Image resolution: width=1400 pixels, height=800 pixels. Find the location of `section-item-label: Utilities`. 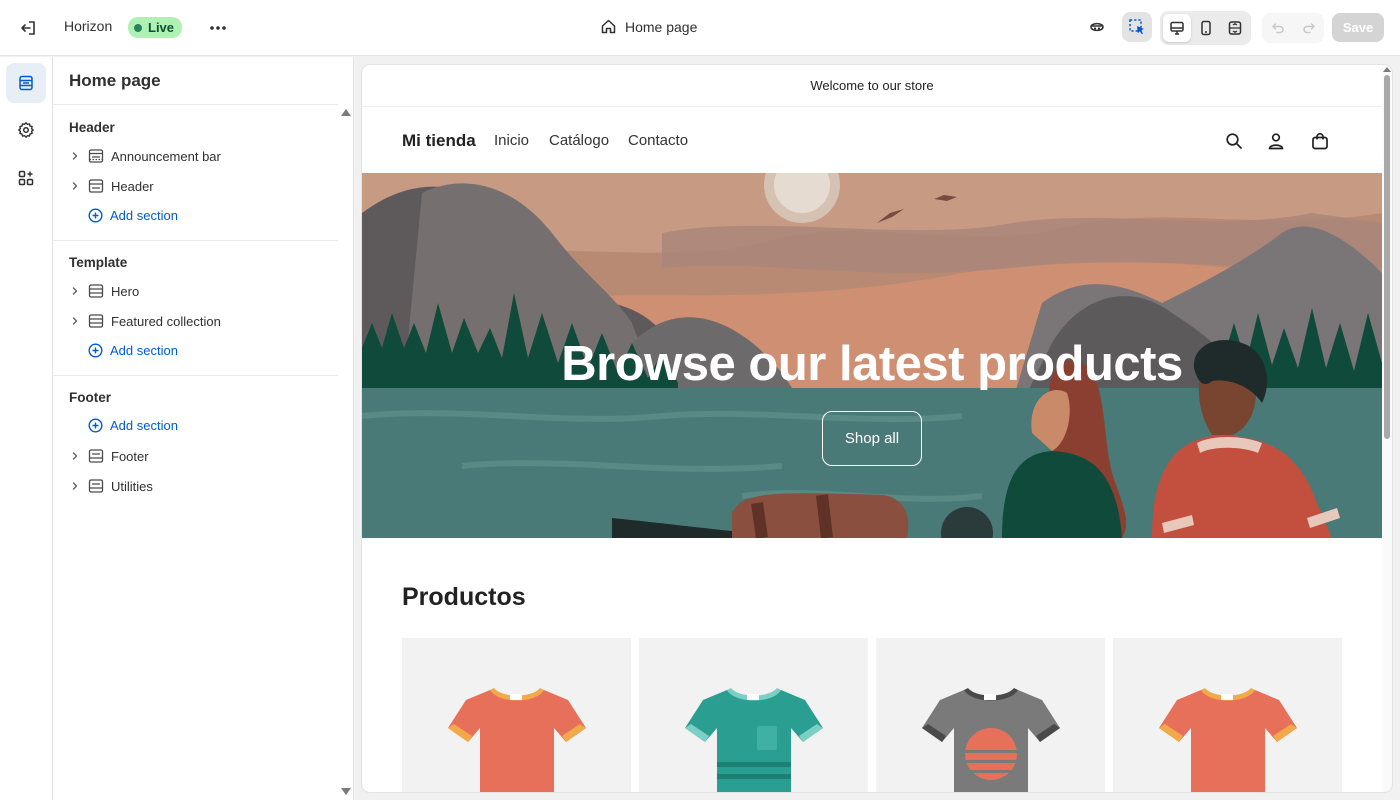

section-item-label: Utilities is located at coordinates (132, 486).